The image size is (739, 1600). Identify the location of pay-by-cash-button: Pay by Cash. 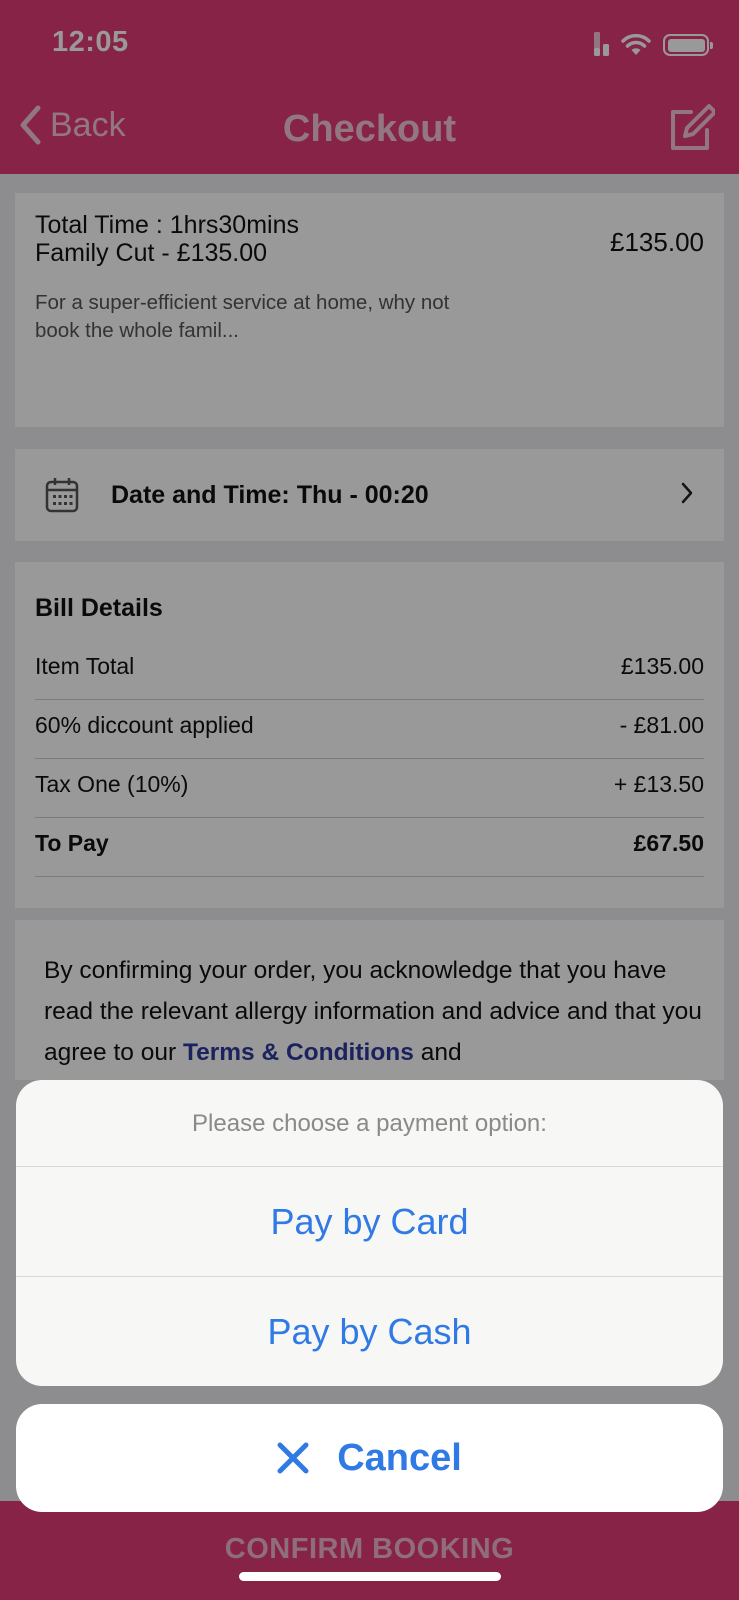
(369, 1331).